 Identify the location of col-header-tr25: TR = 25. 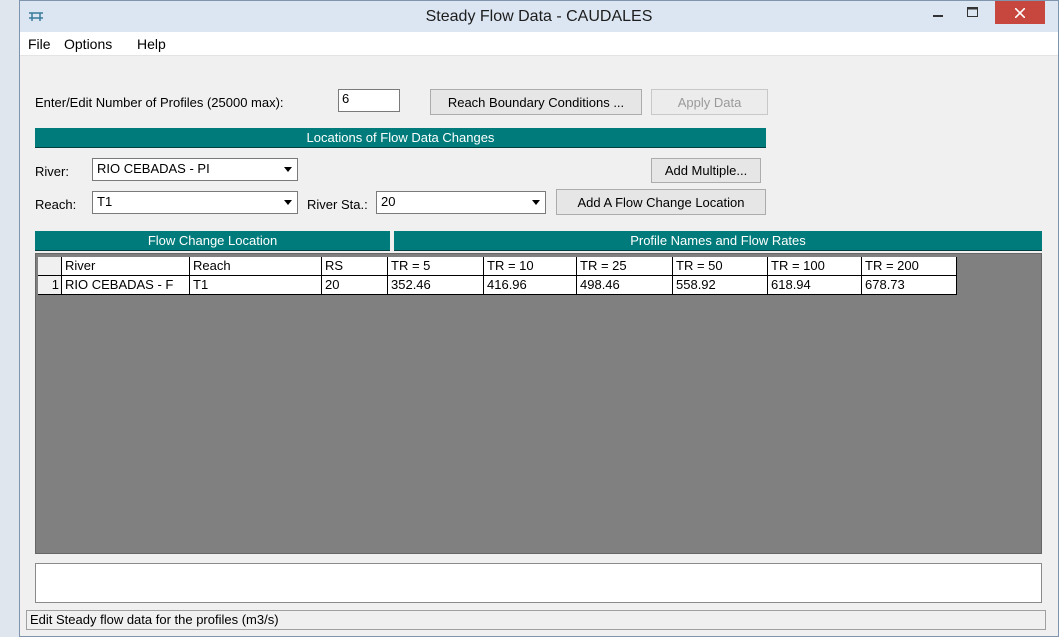
(625, 266).